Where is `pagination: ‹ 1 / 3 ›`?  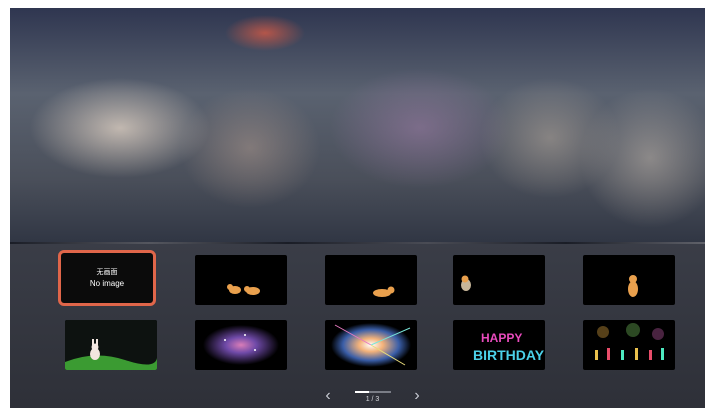
pagination: ‹ 1 / 3 › is located at coordinates (372, 396).